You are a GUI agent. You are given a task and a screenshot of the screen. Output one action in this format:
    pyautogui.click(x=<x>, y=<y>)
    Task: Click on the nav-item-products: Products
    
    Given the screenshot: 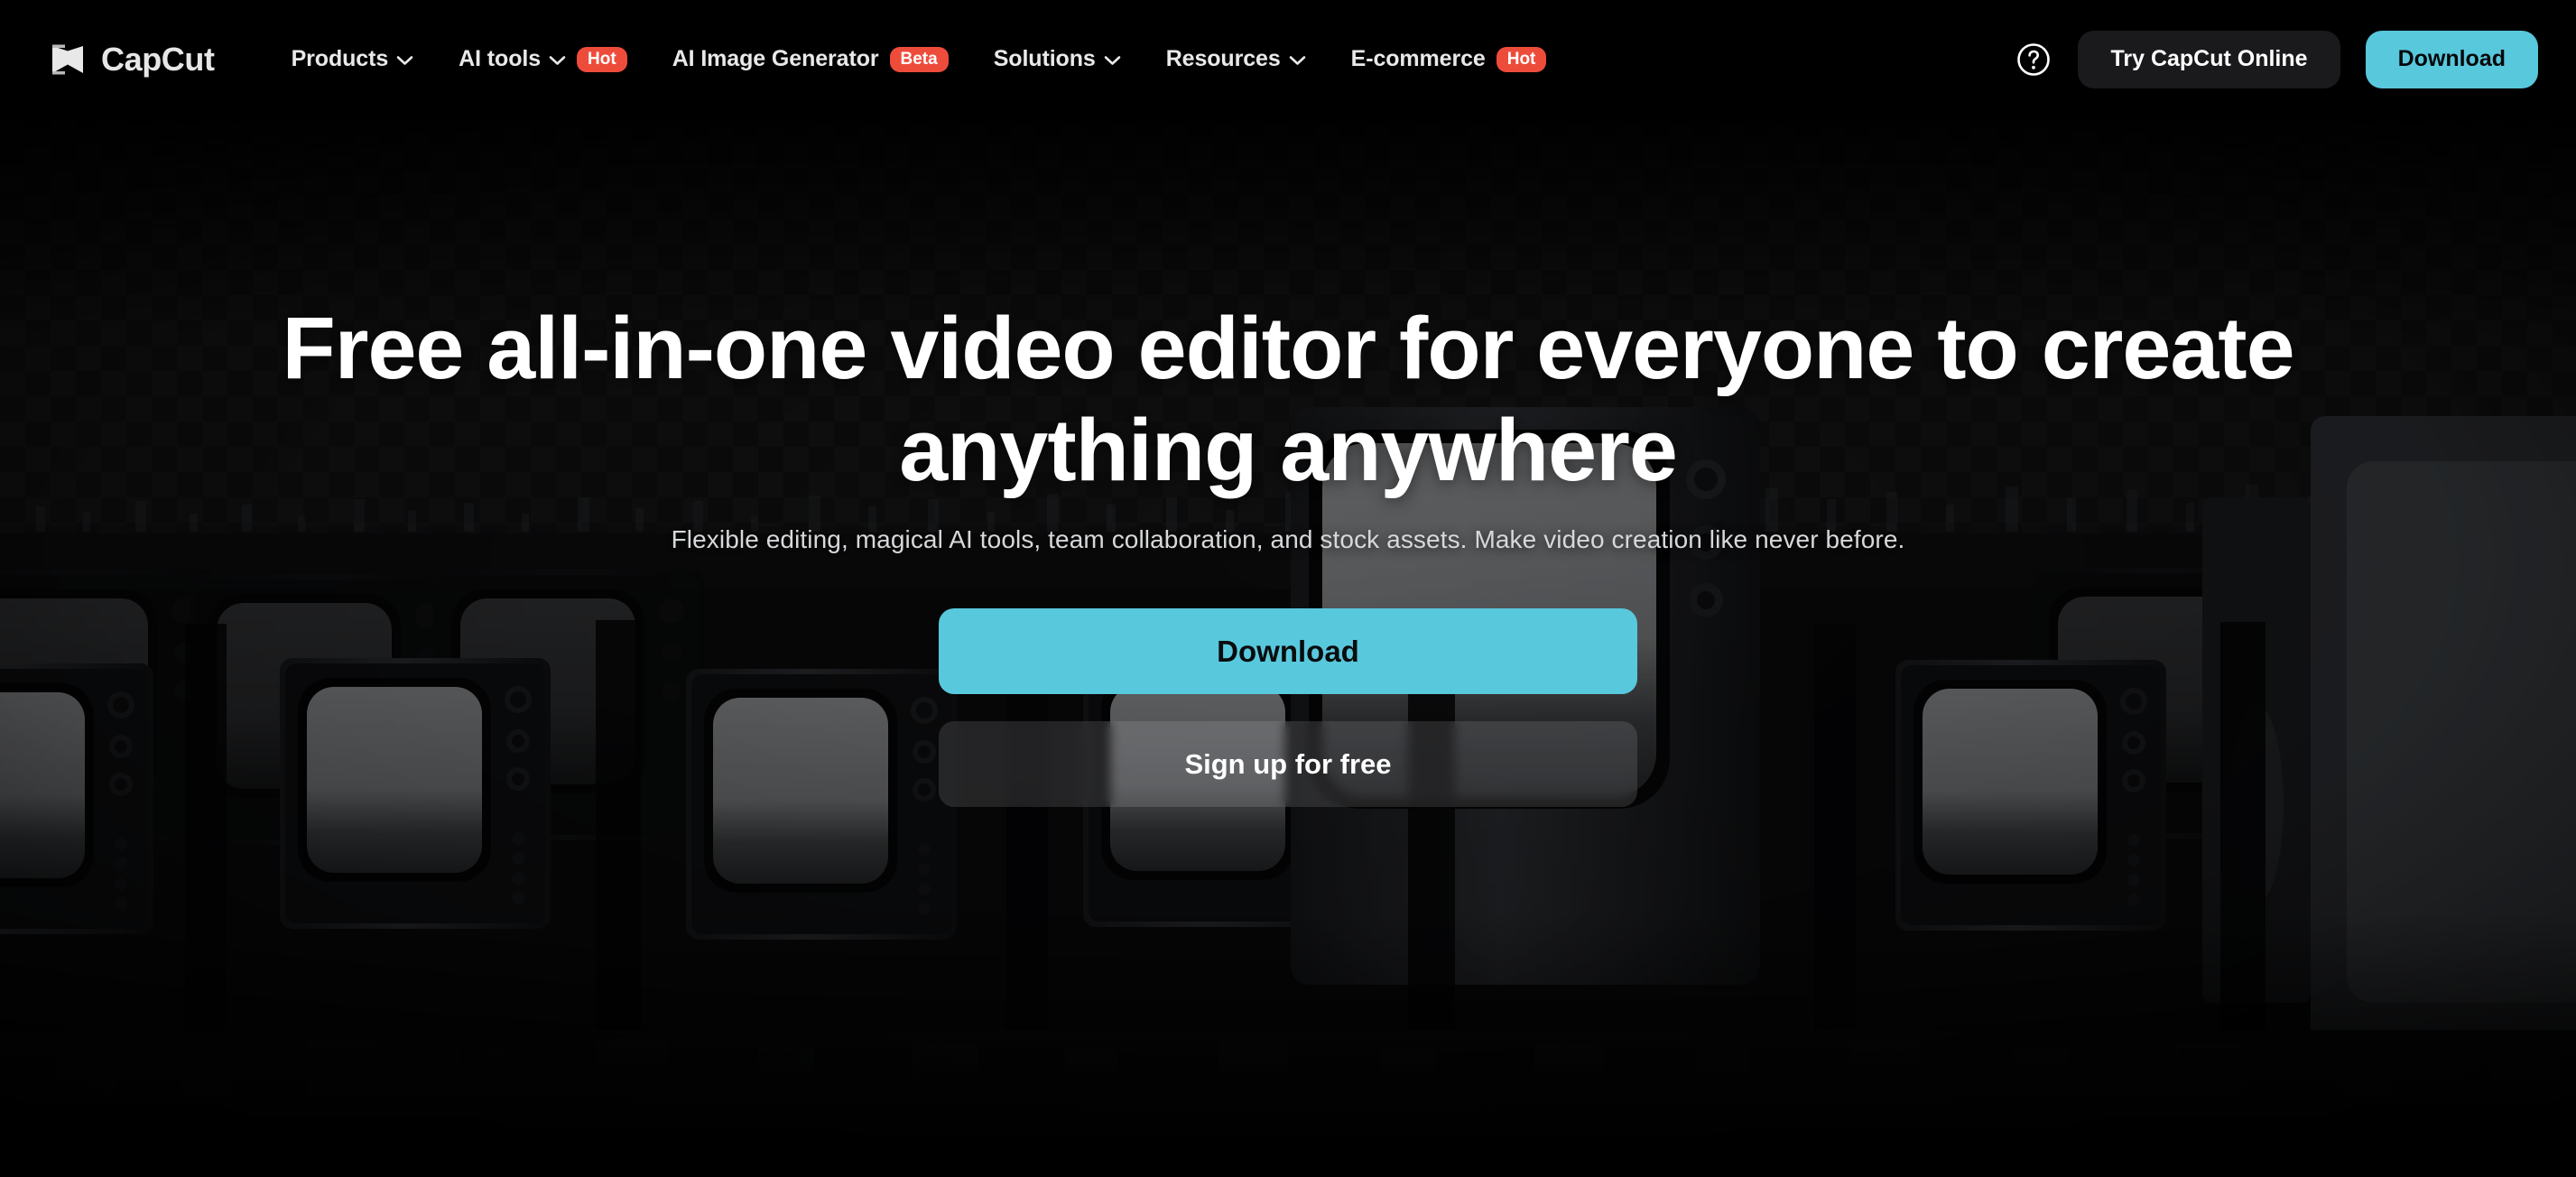 What is the action you would take?
    pyautogui.click(x=353, y=59)
    